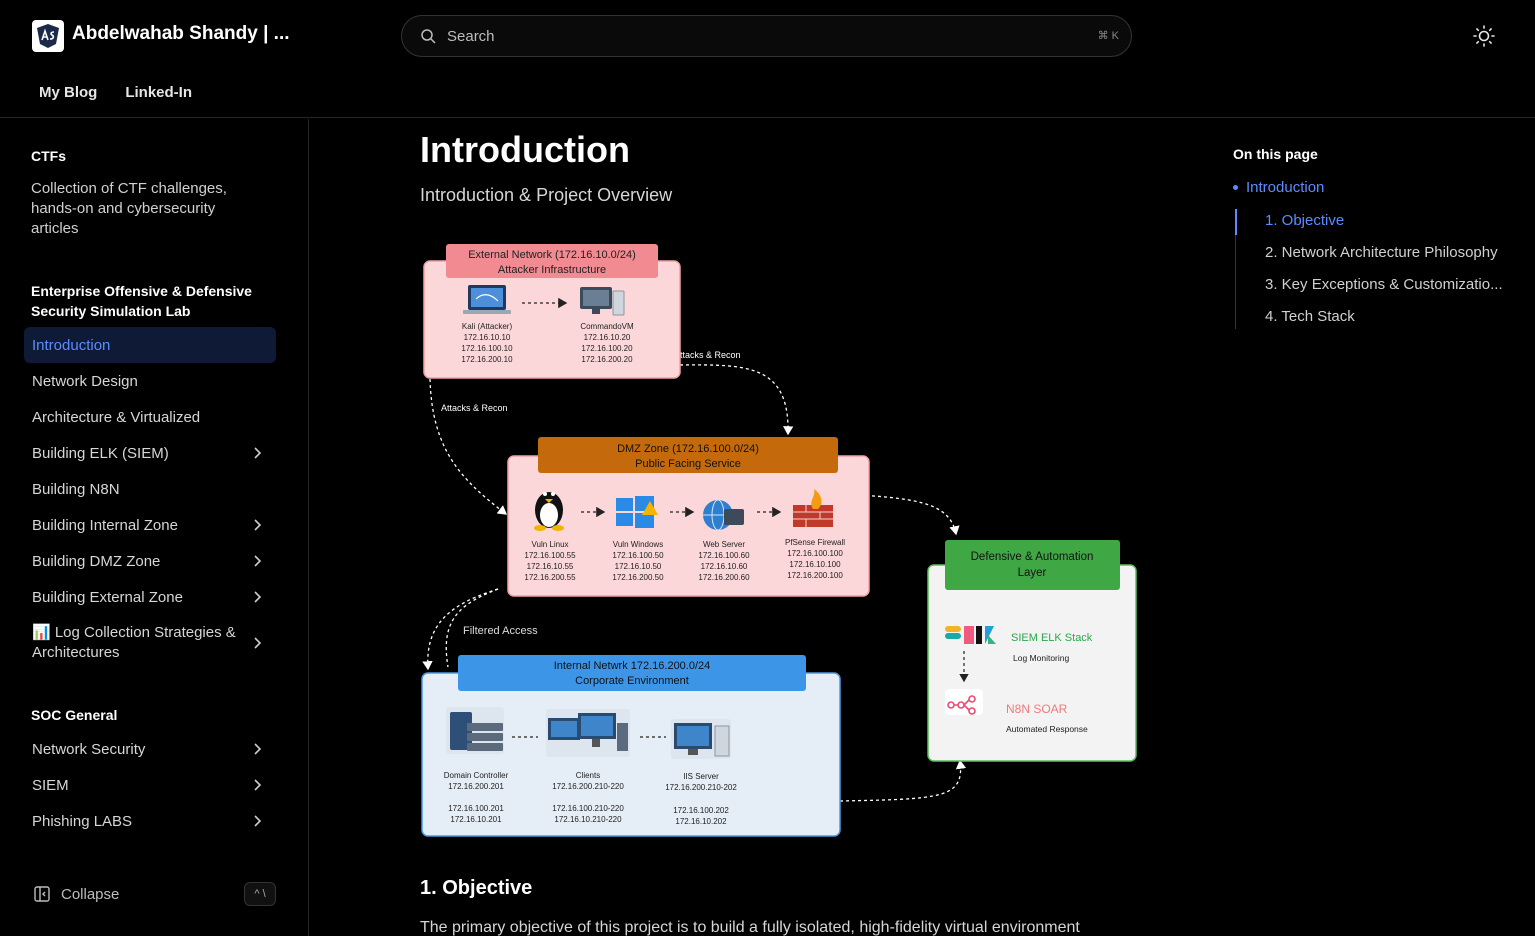 Image resolution: width=1535 pixels, height=936 pixels. Describe the element at coordinates (1310, 316) in the screenshot. I see `toc-item-tech-stack: 4. Tech Stack` at that location.